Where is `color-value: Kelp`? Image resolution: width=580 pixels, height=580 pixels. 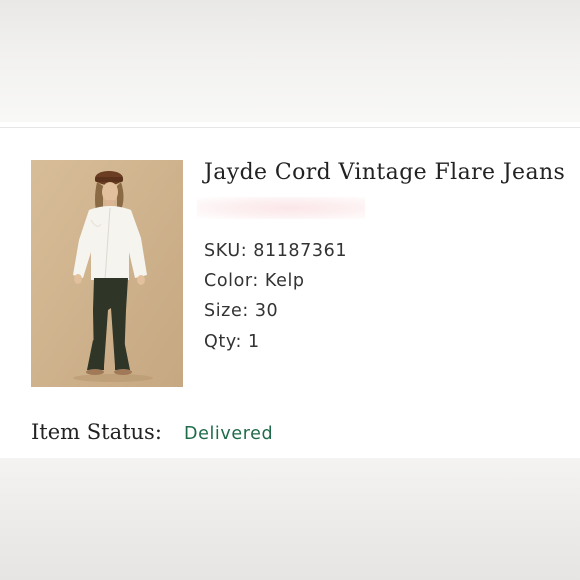 color-value: Kelp is located at coordinates (284, 281).